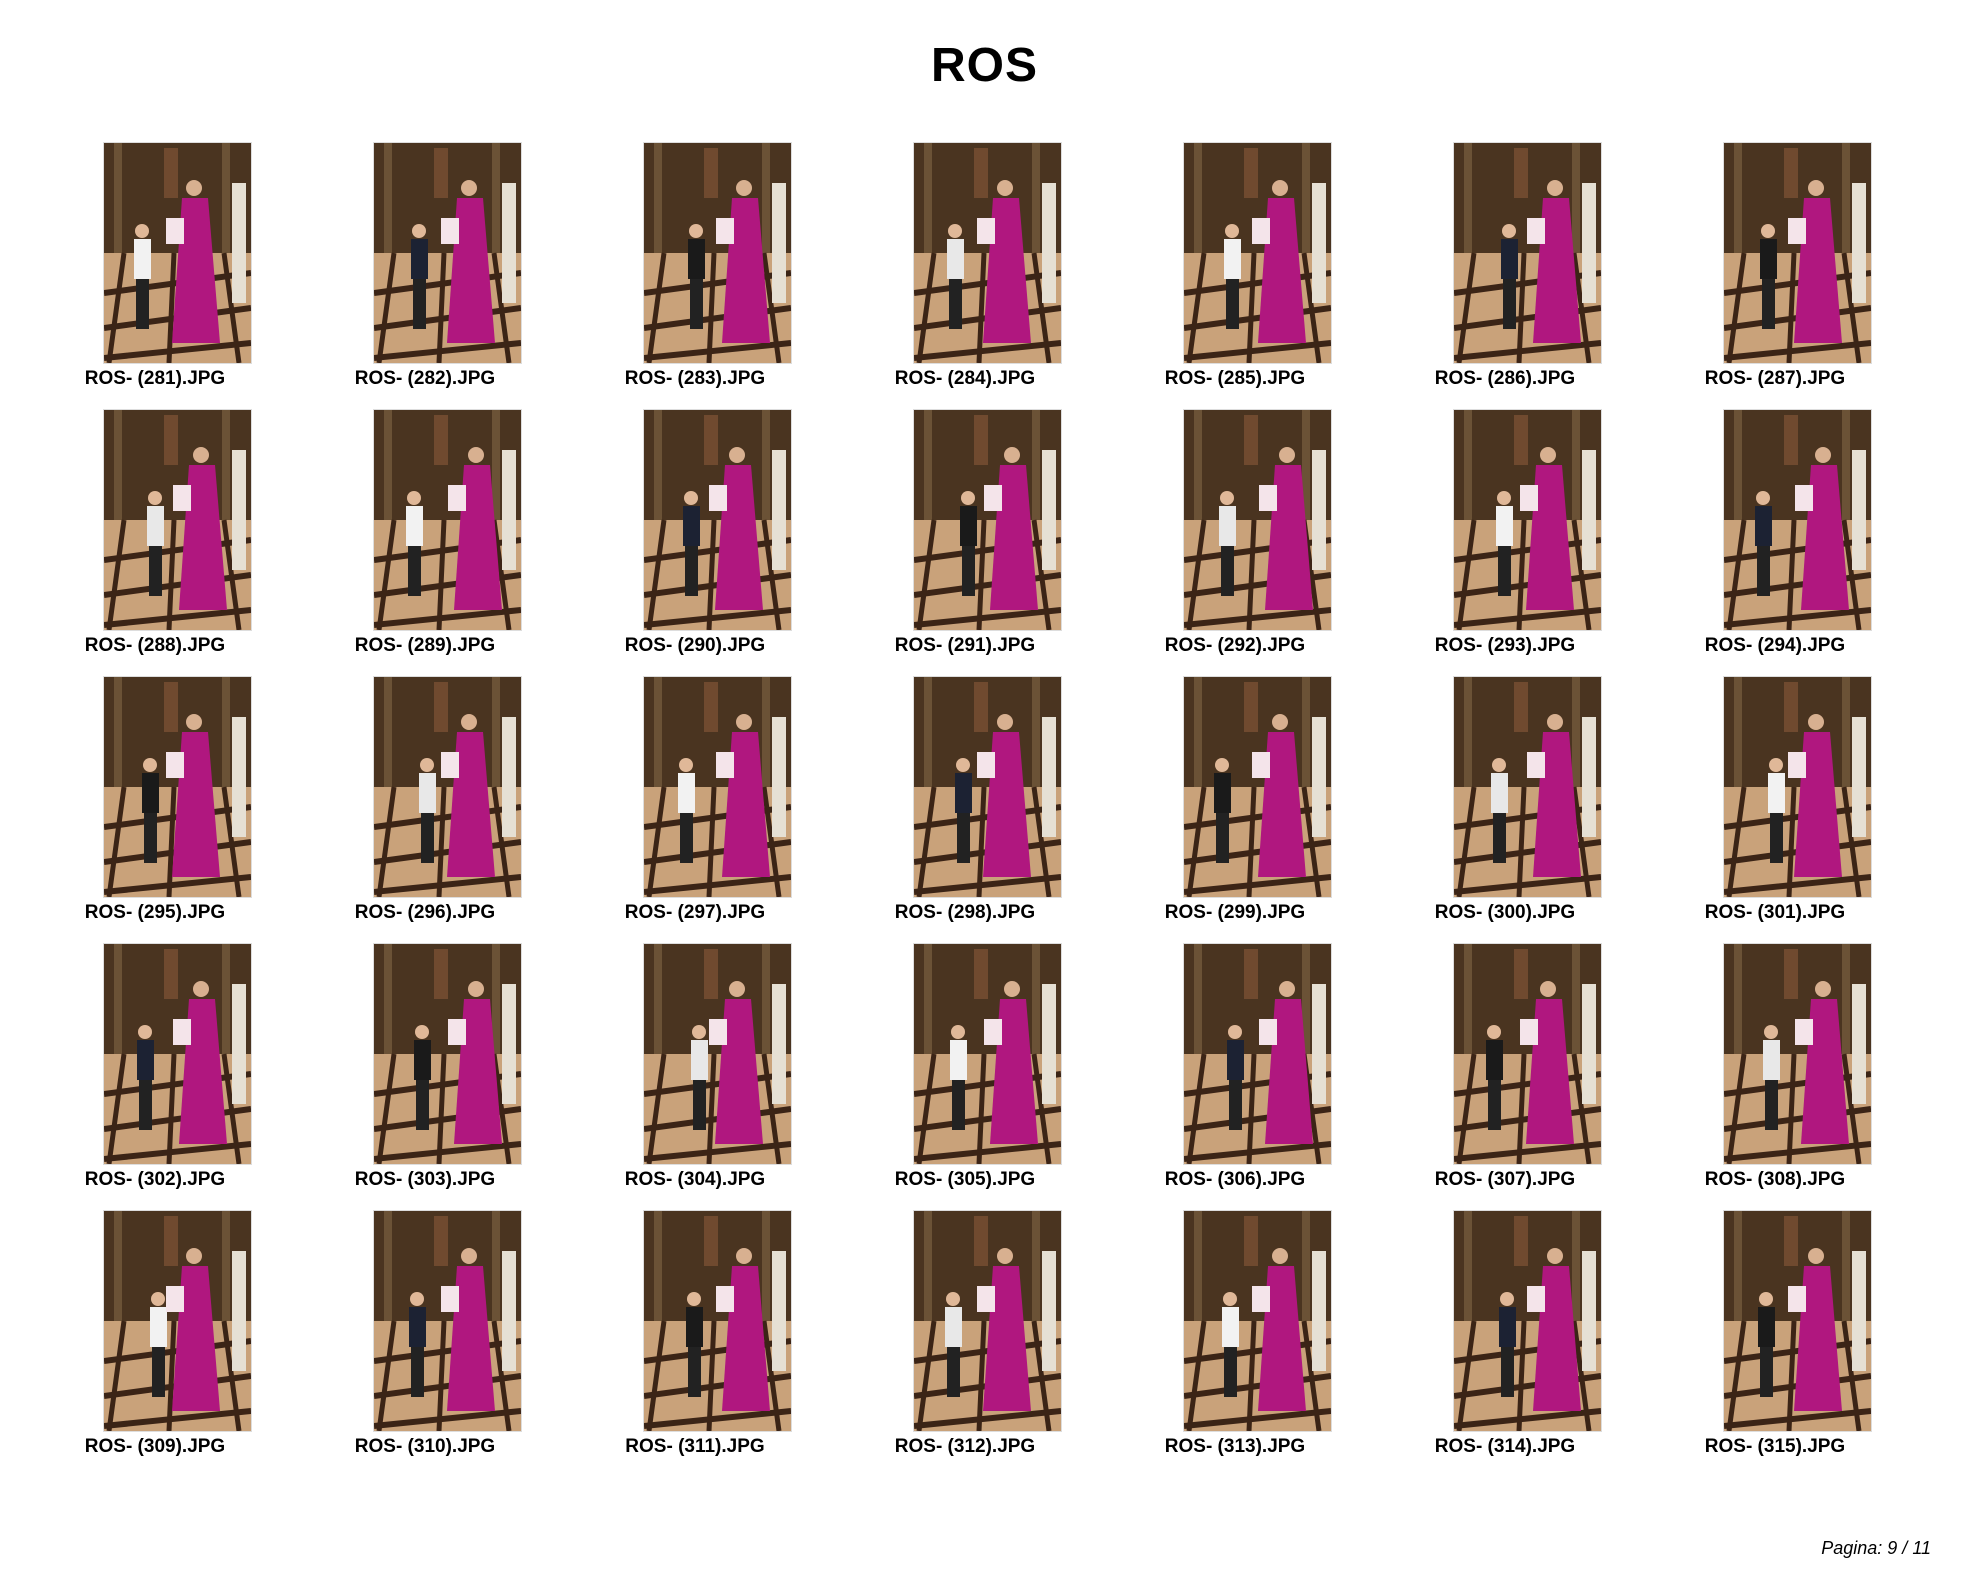  What do you see at coordinates (1505, 378) in the screenshot?
I see `thumbnail-filename: ROS- (286).JPG` at bounding box center [1505, 378].